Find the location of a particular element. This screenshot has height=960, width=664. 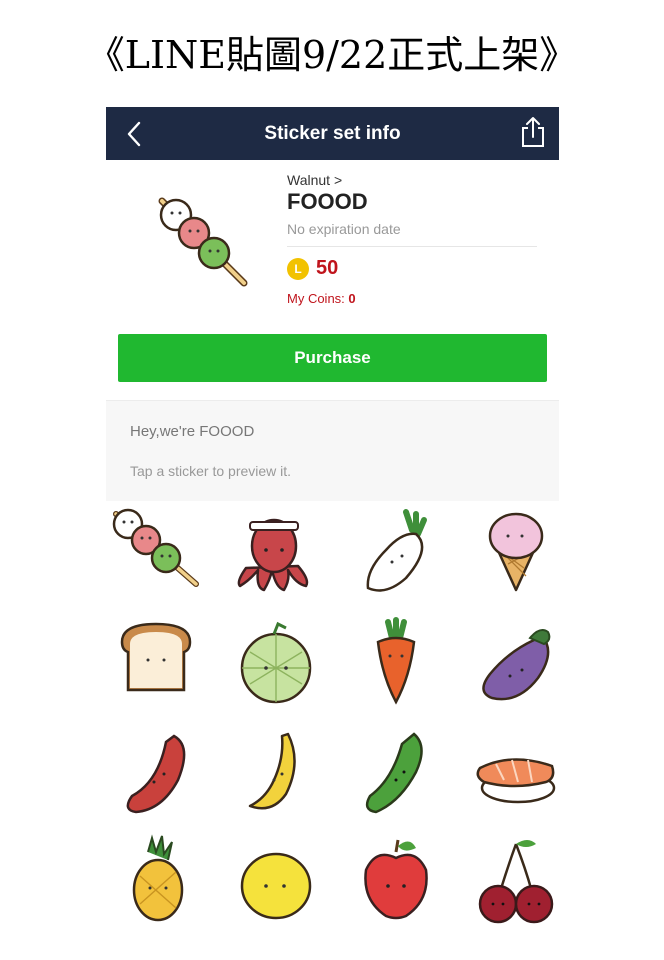

share-icon is located at coordinates (533, 132).